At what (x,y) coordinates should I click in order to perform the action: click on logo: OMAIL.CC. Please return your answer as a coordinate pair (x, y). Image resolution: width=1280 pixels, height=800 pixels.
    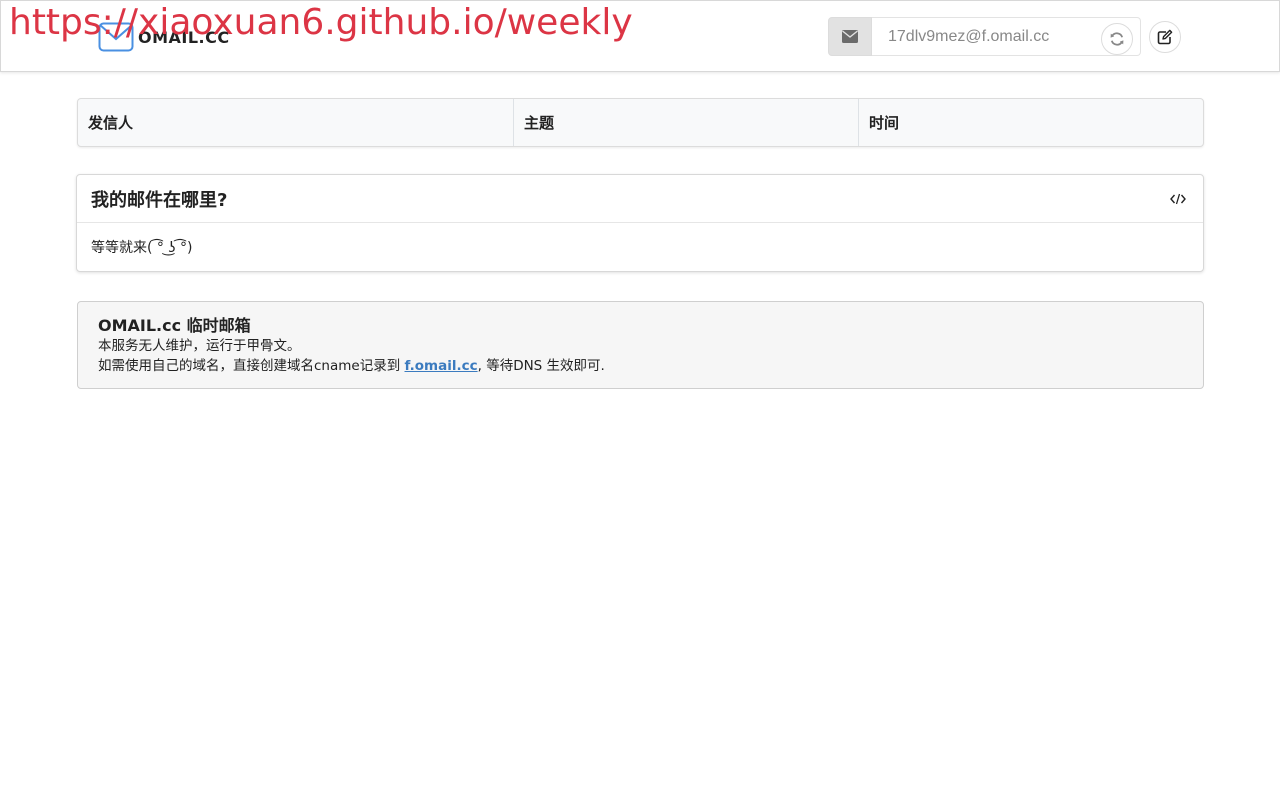
    Looking at the image, I should click on (164, 37).